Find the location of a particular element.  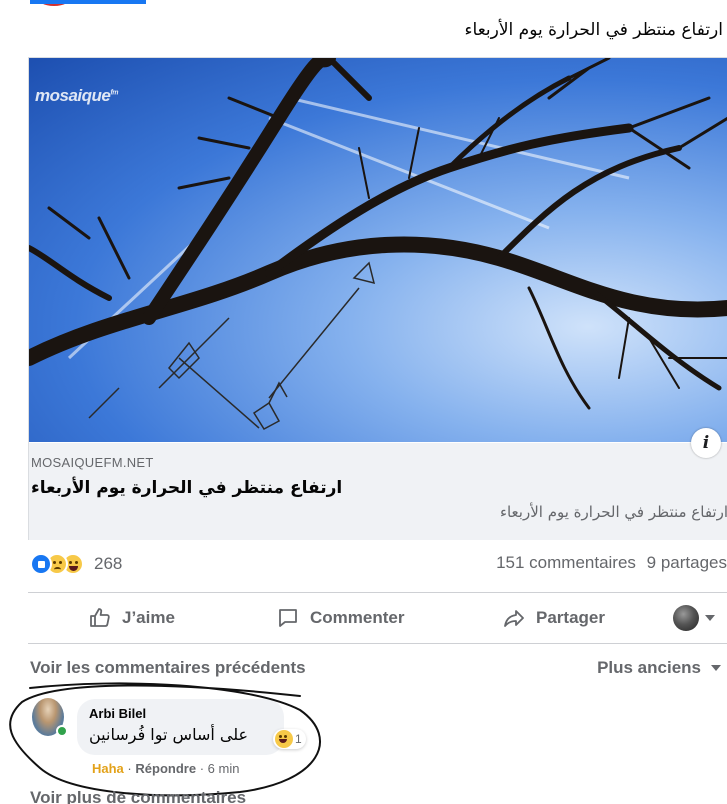

comment-button: Commenter is located at coordinates (340, 618).